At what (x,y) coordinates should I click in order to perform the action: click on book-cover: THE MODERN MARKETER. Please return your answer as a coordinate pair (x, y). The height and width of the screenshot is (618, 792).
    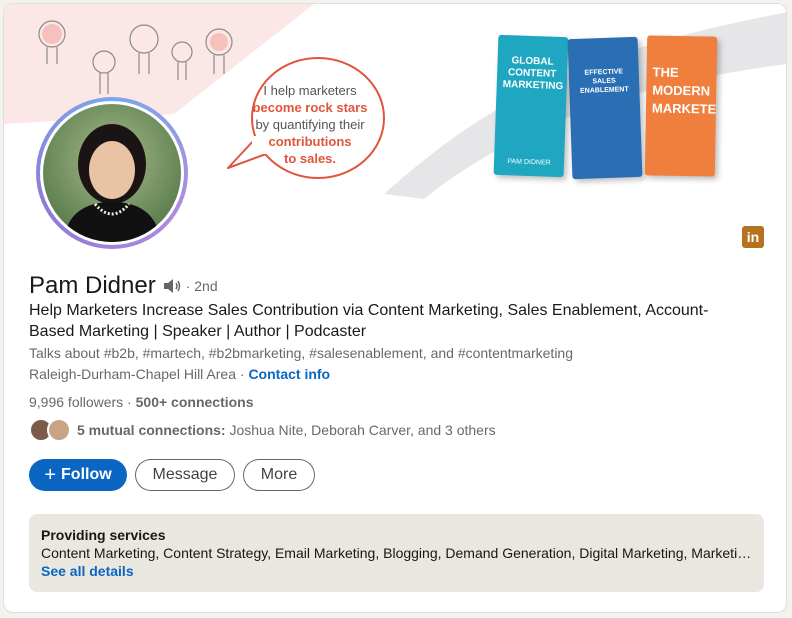
    Looking at the image, I should click on (681, 106).